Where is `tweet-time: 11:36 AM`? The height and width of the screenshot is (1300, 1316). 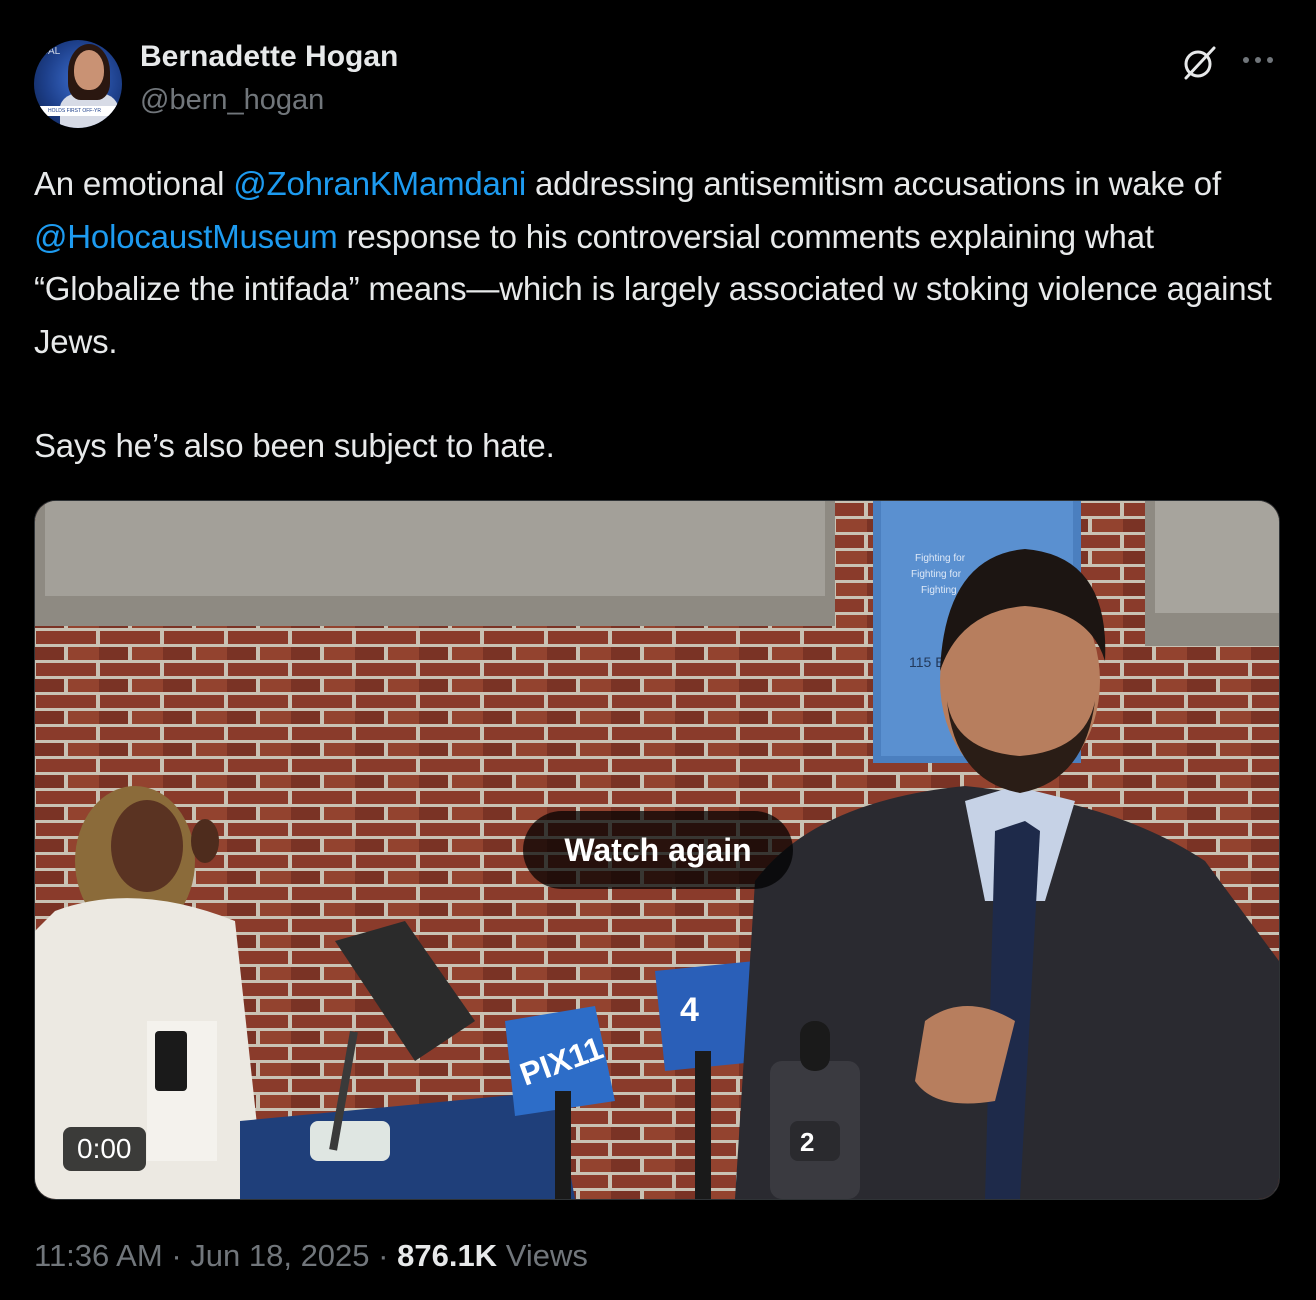 tweet-time: 11:36 AM is located at coordinates (98, 1255).